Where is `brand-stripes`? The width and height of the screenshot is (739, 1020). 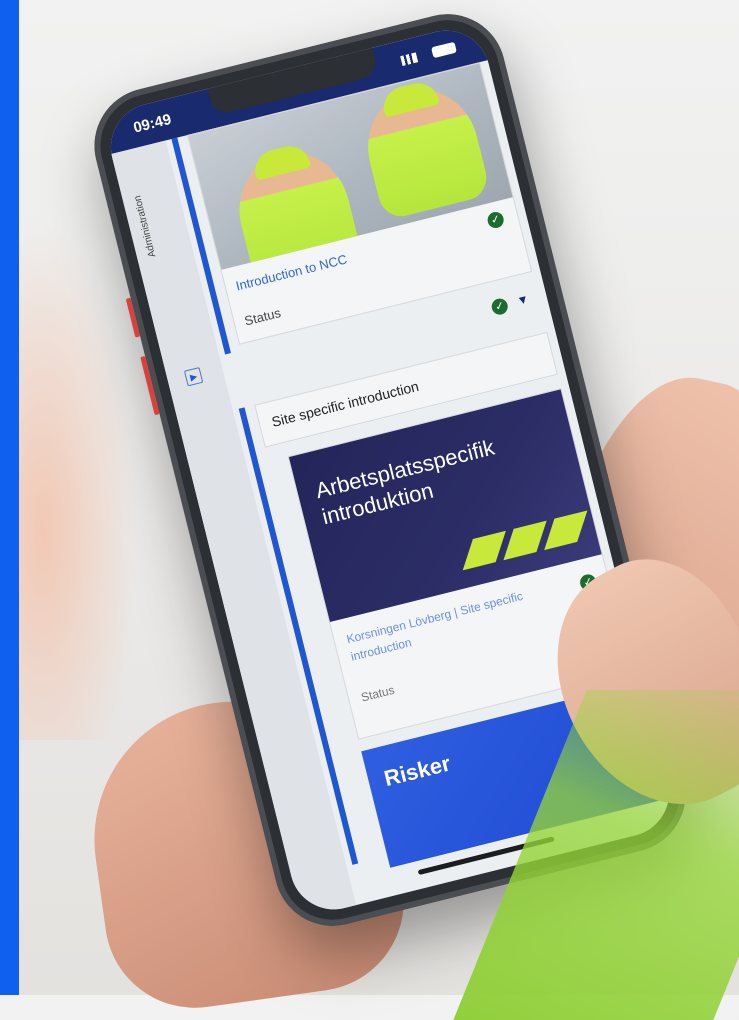
brand-stripes is located at coordinates (521, 540).